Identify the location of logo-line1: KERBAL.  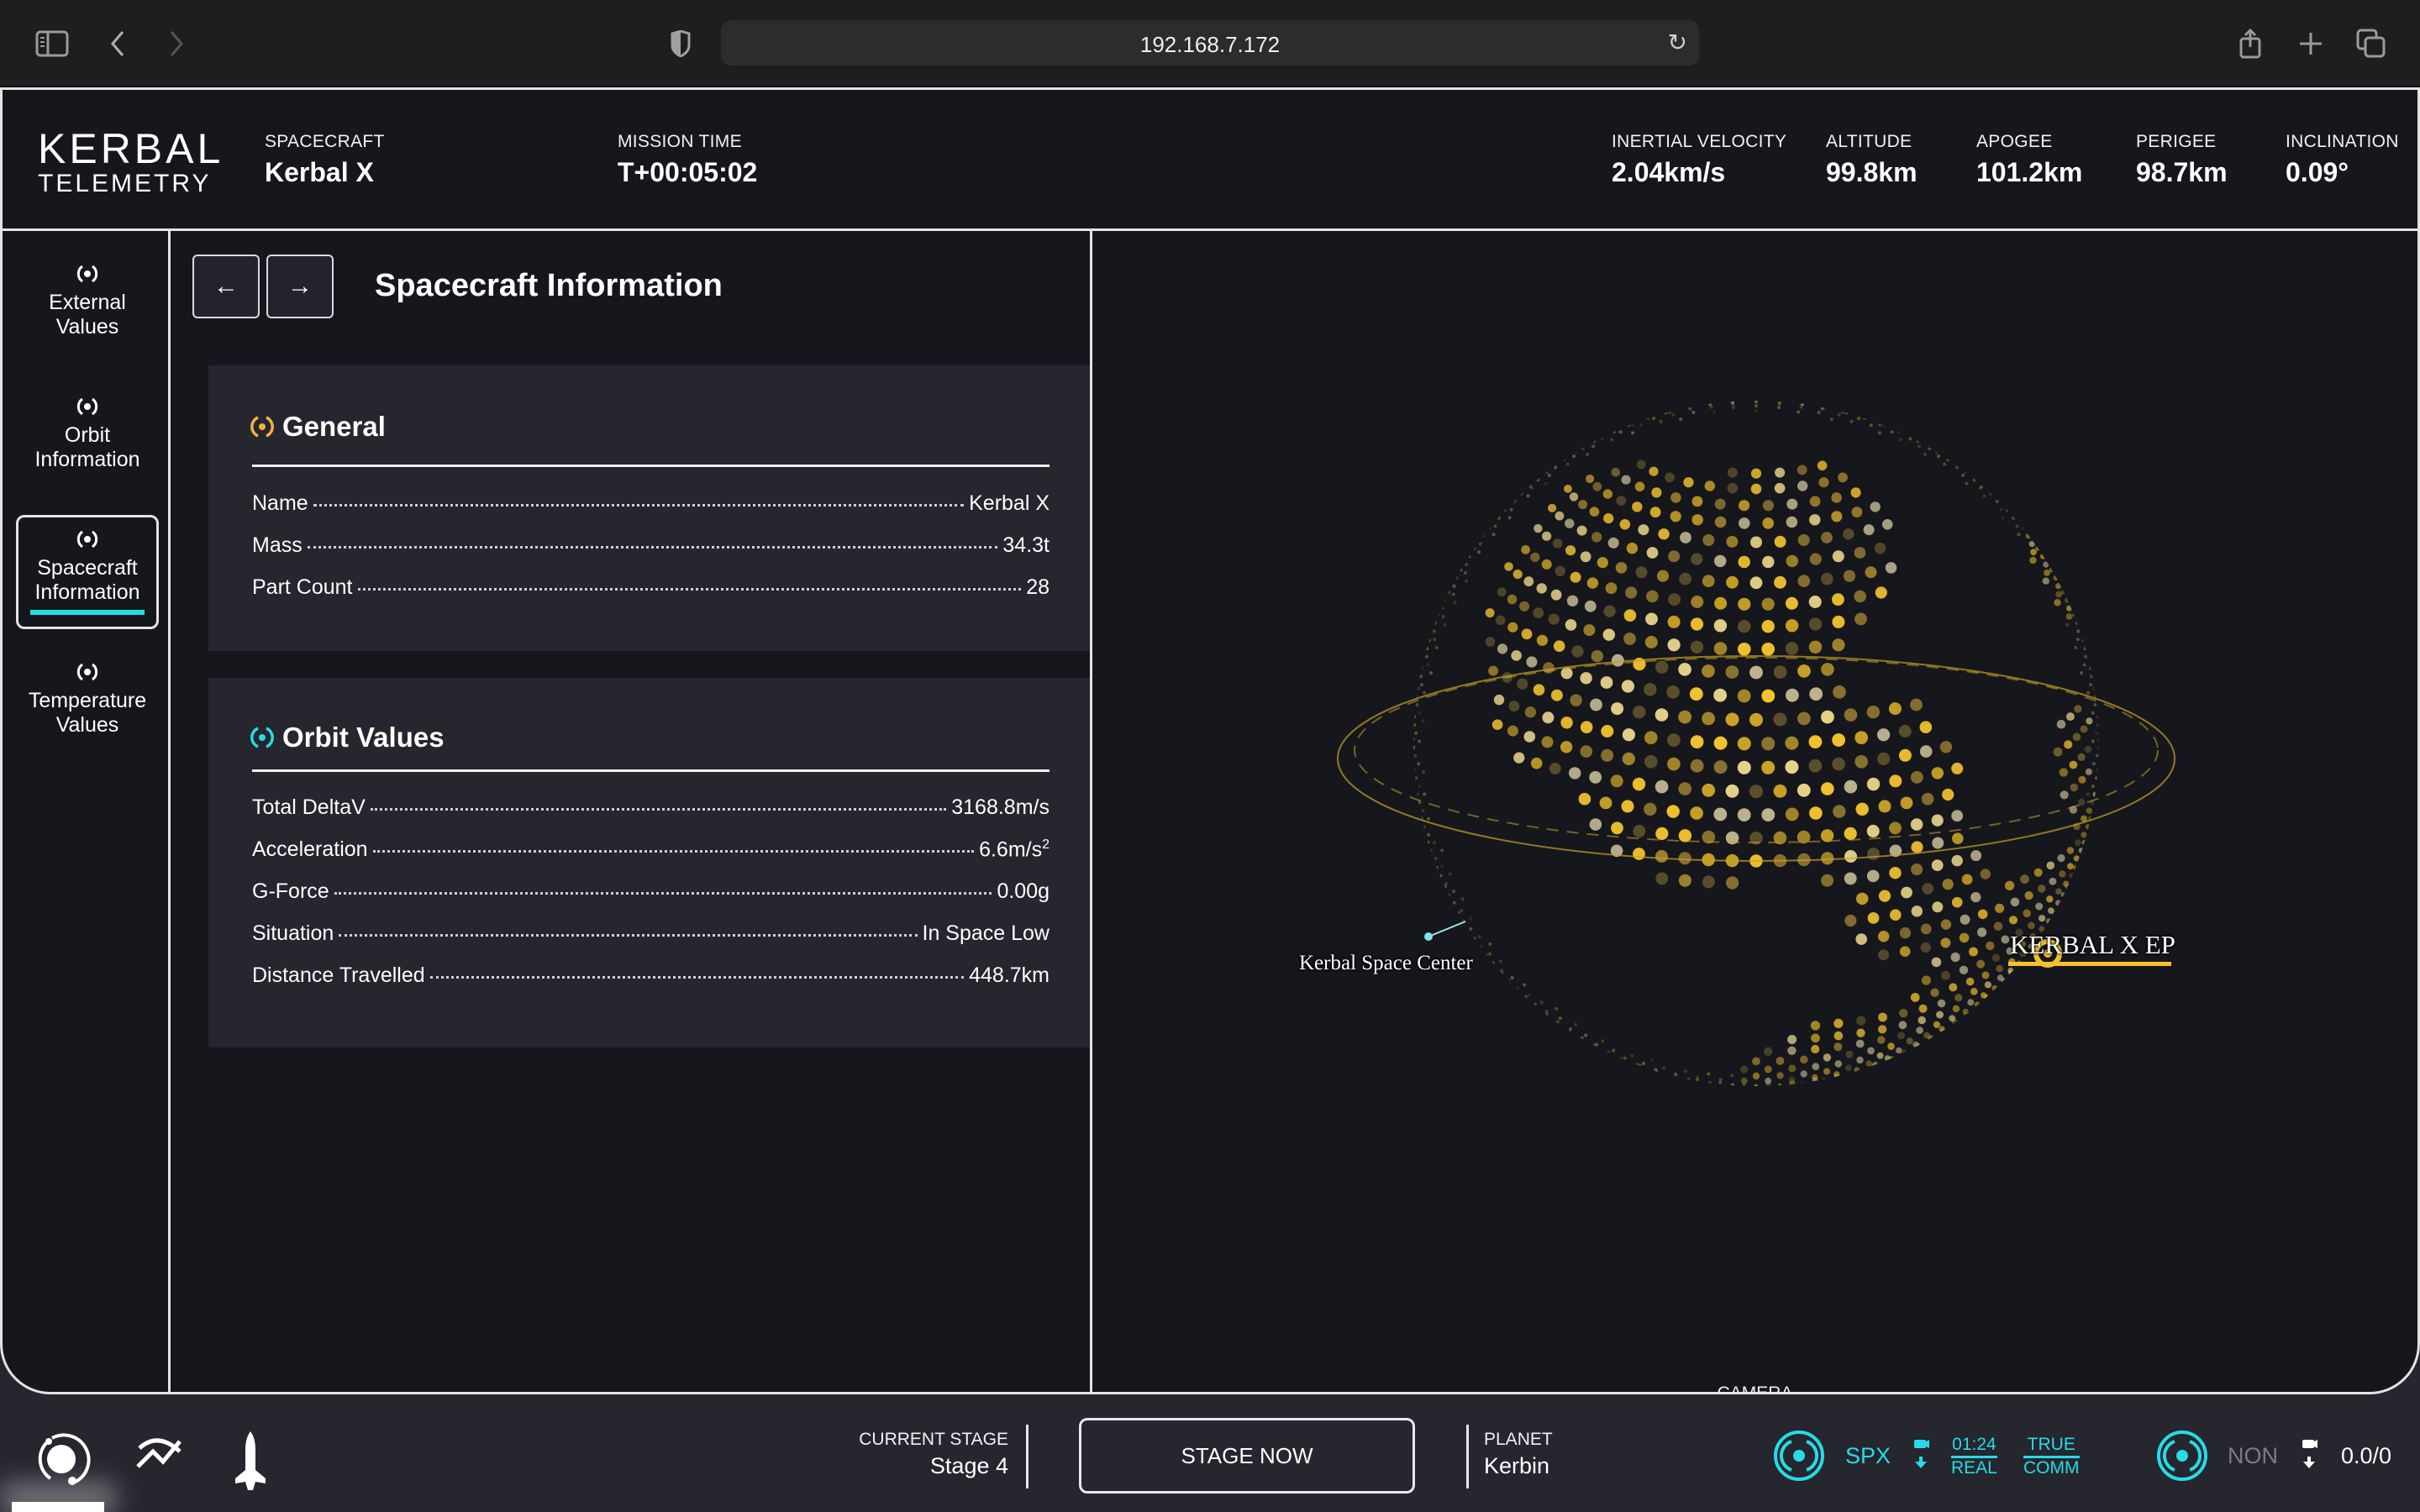
(131, 148).